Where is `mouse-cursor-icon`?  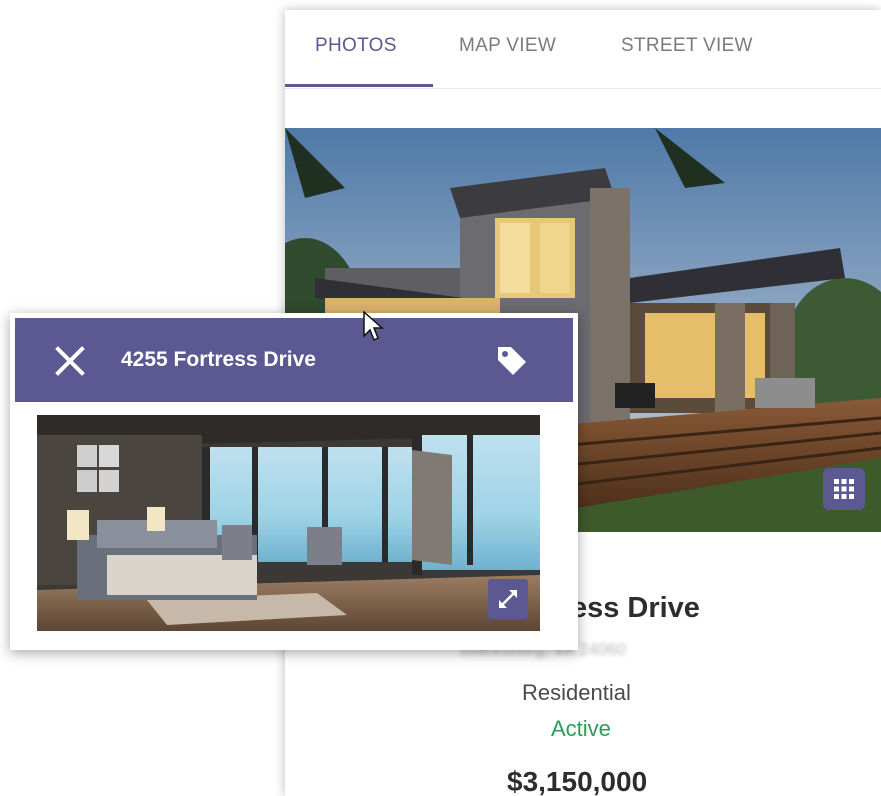
mouse-cursor-icon is located at coordinates (373, 326).